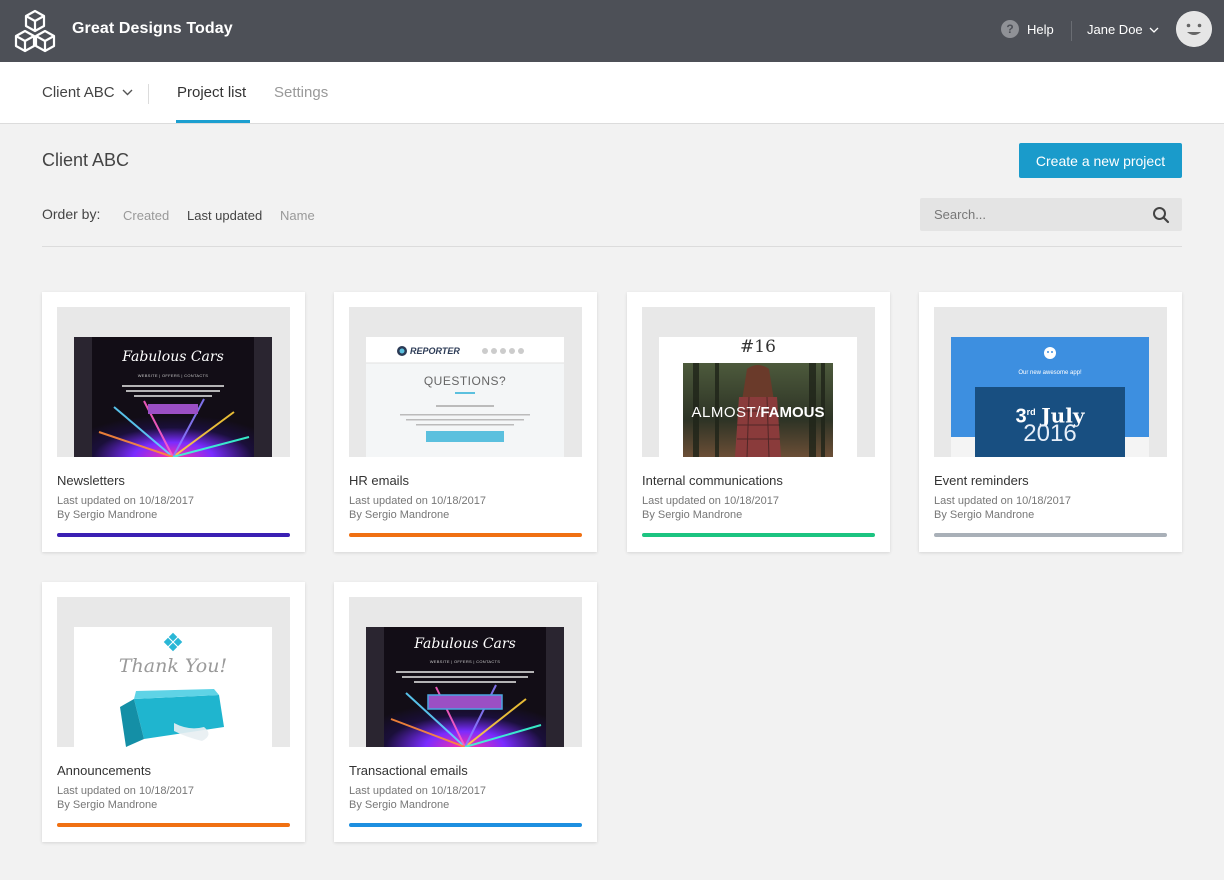  What do you see at coordinates (35, 31) in the screenshot?
I see `cubes-logo-icon` at bounding box center [35, 31].